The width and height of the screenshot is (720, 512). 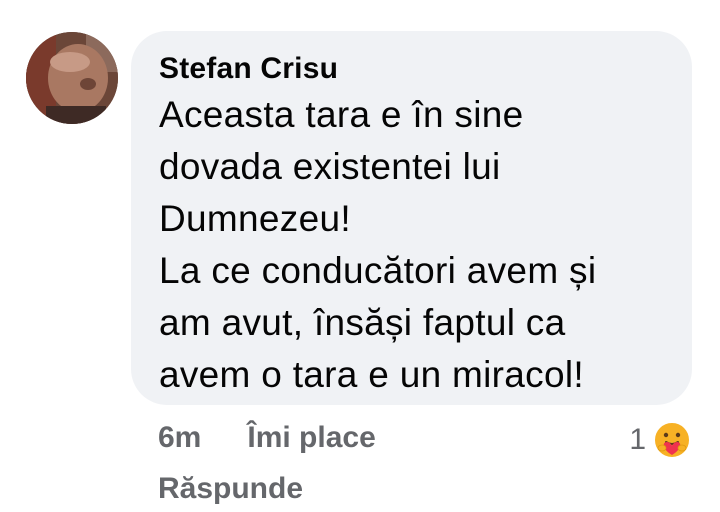 I want to click on profile-photo, so click(x=72, y=78).